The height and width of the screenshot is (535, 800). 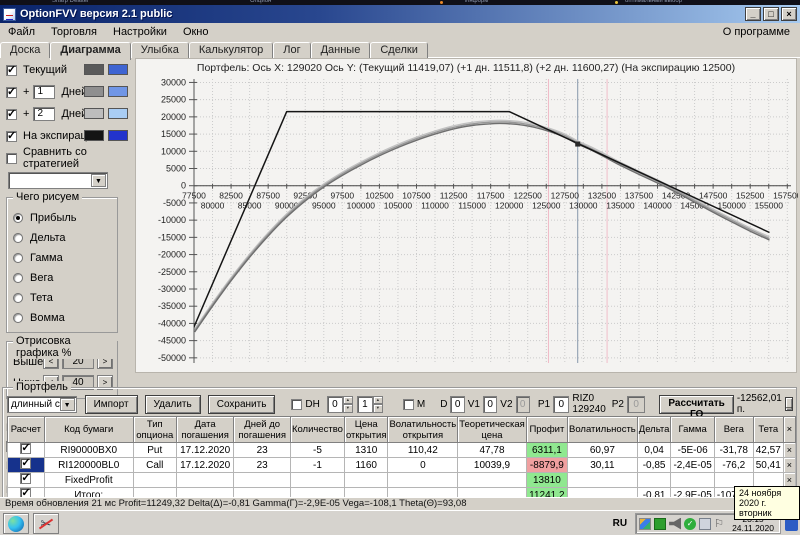 I want to click on value-cell, so click(x=205, y=480).